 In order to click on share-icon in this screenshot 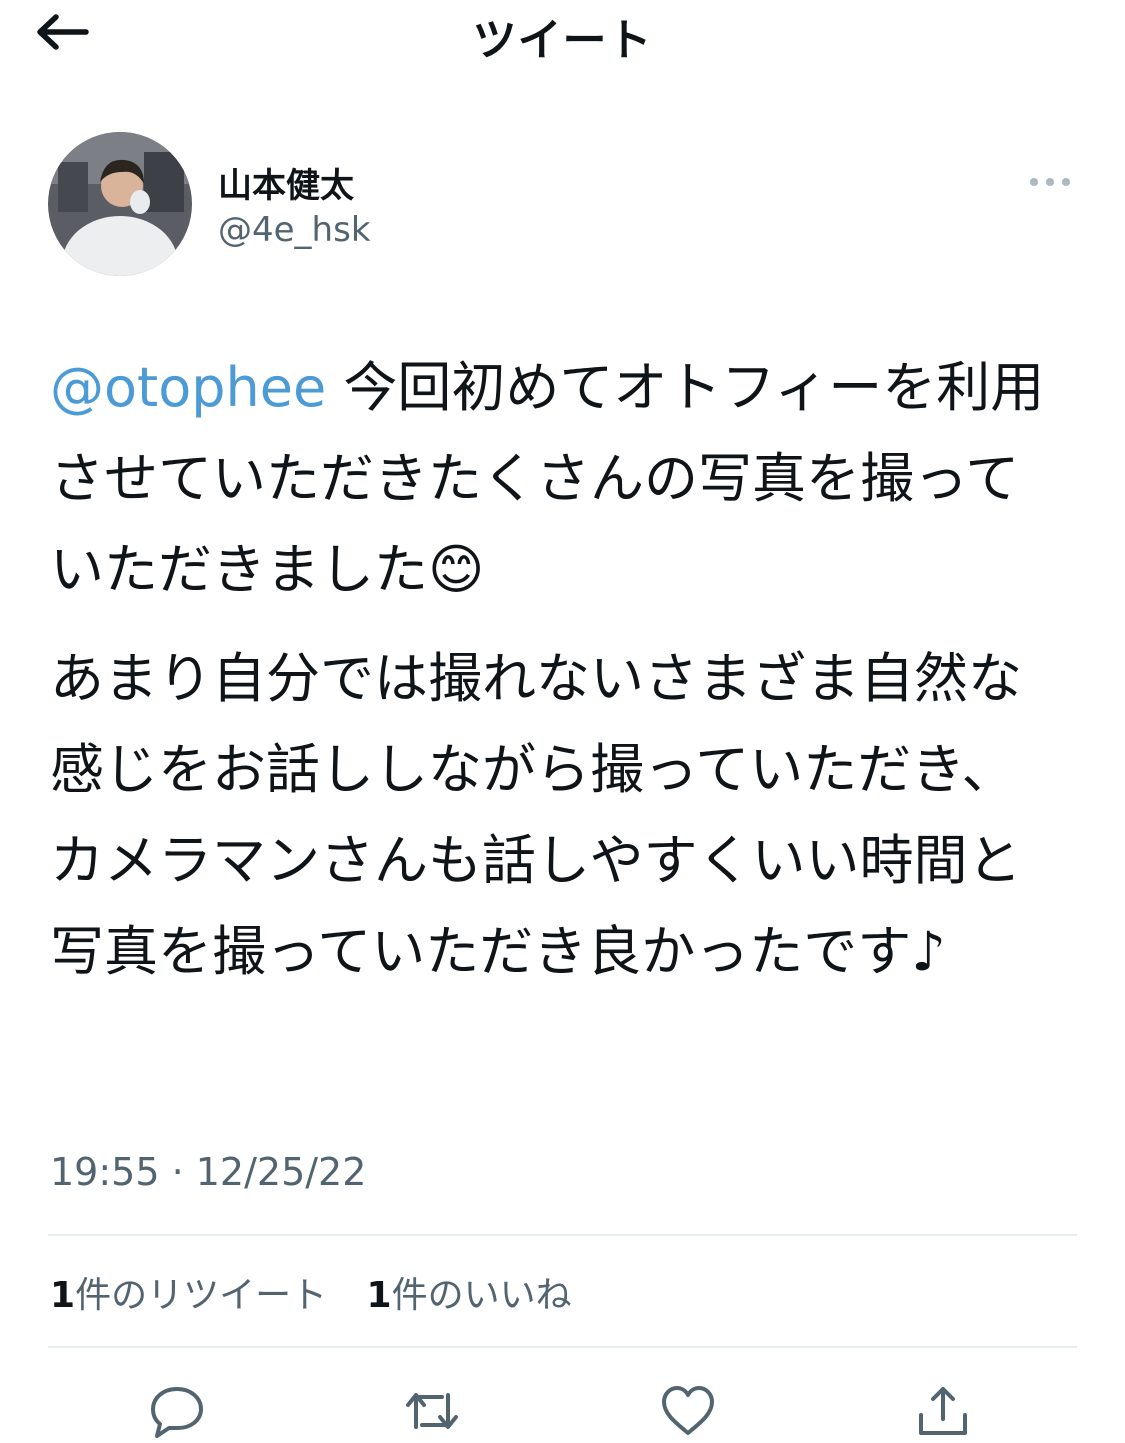, I will do `click(943, 1411)`.